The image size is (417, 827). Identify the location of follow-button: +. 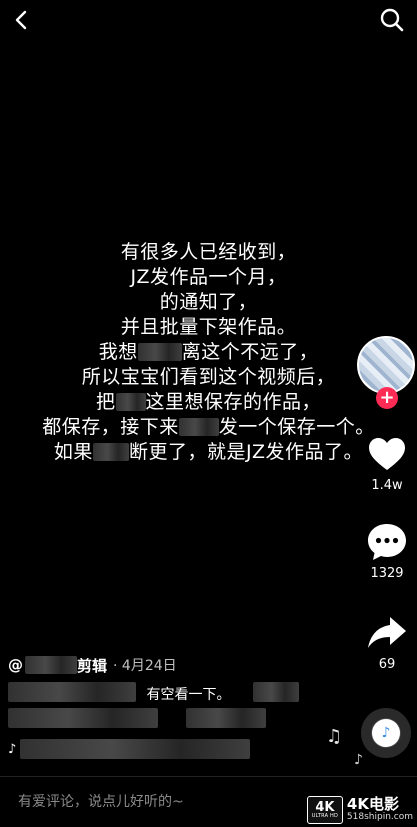
(387, 398).